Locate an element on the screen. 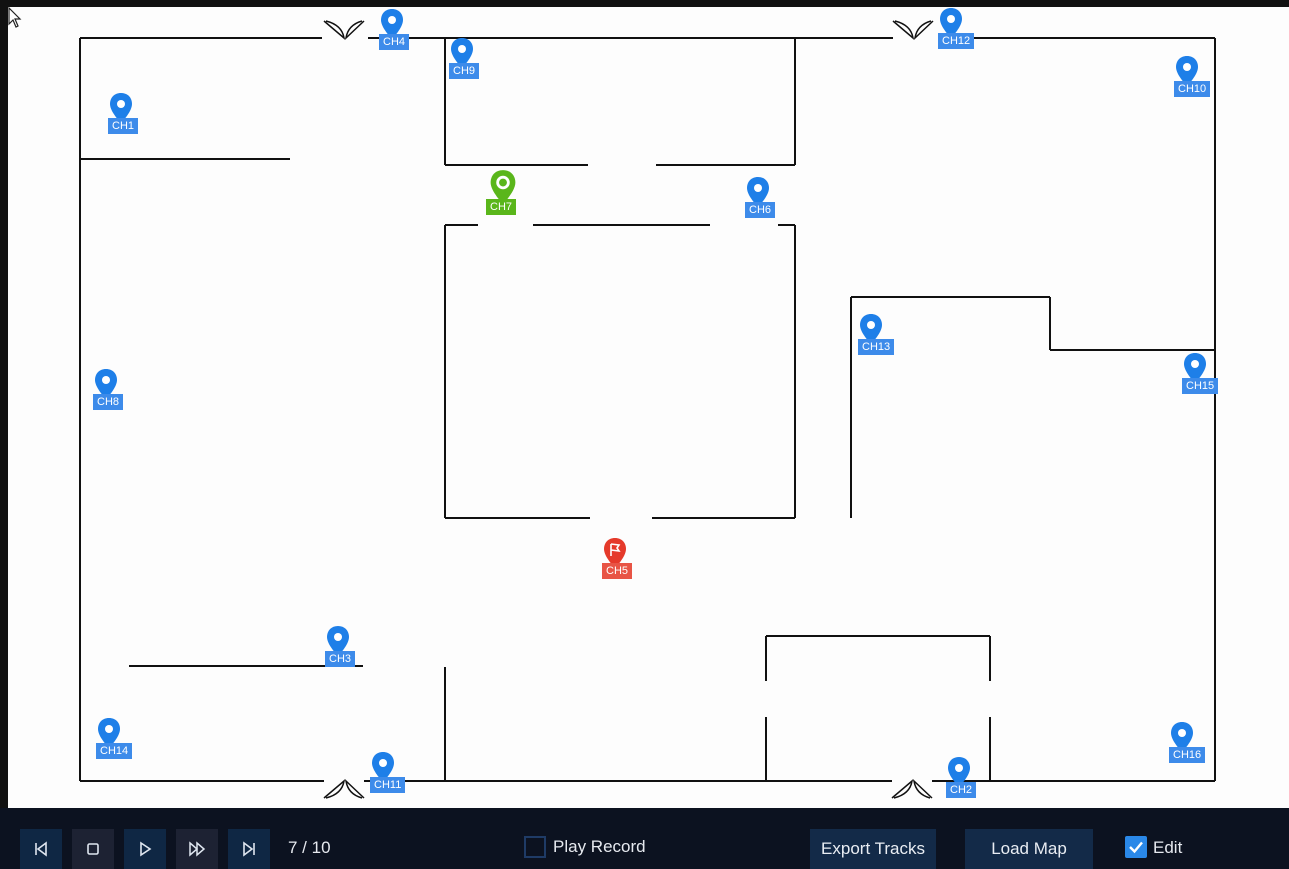  camera-label: CH15 is located at coordinates (1200, 386).